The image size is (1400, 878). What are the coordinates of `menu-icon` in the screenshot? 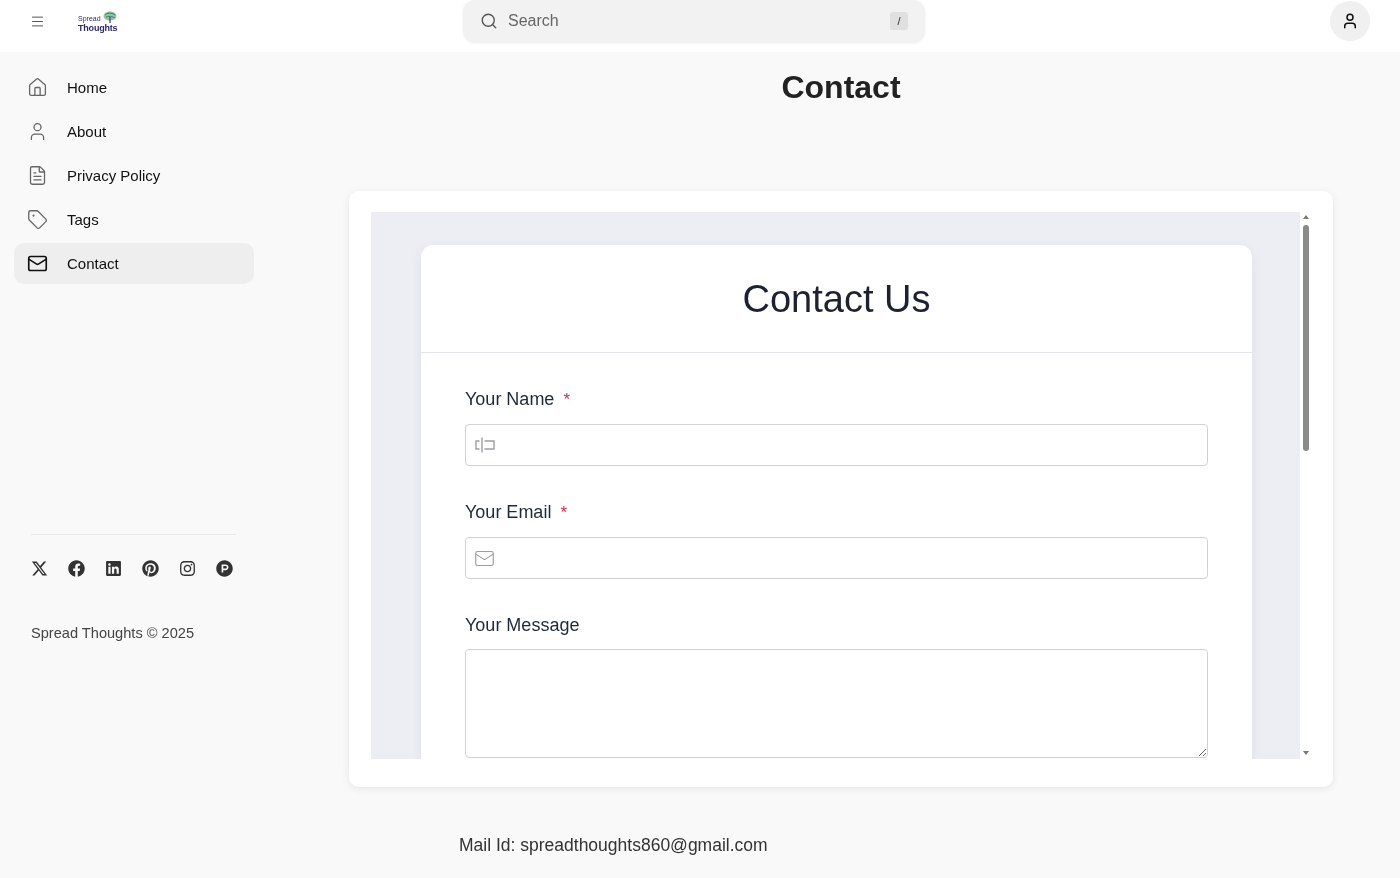 It's located at (37, 21).